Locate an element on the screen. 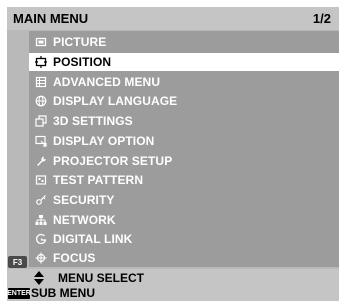 The width and height of the screenshot is (345, 305). menu-item-label: PICTURE is located at coordinates (80, 42).